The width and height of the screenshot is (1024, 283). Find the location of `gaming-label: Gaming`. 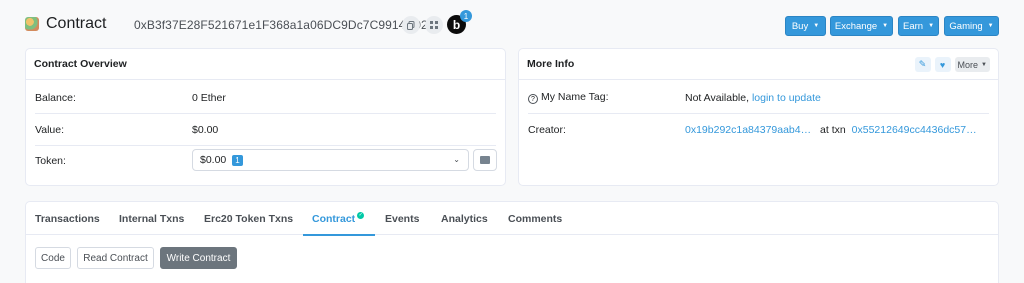

gaming-label: Gaming is located at coordinates (966, 26).